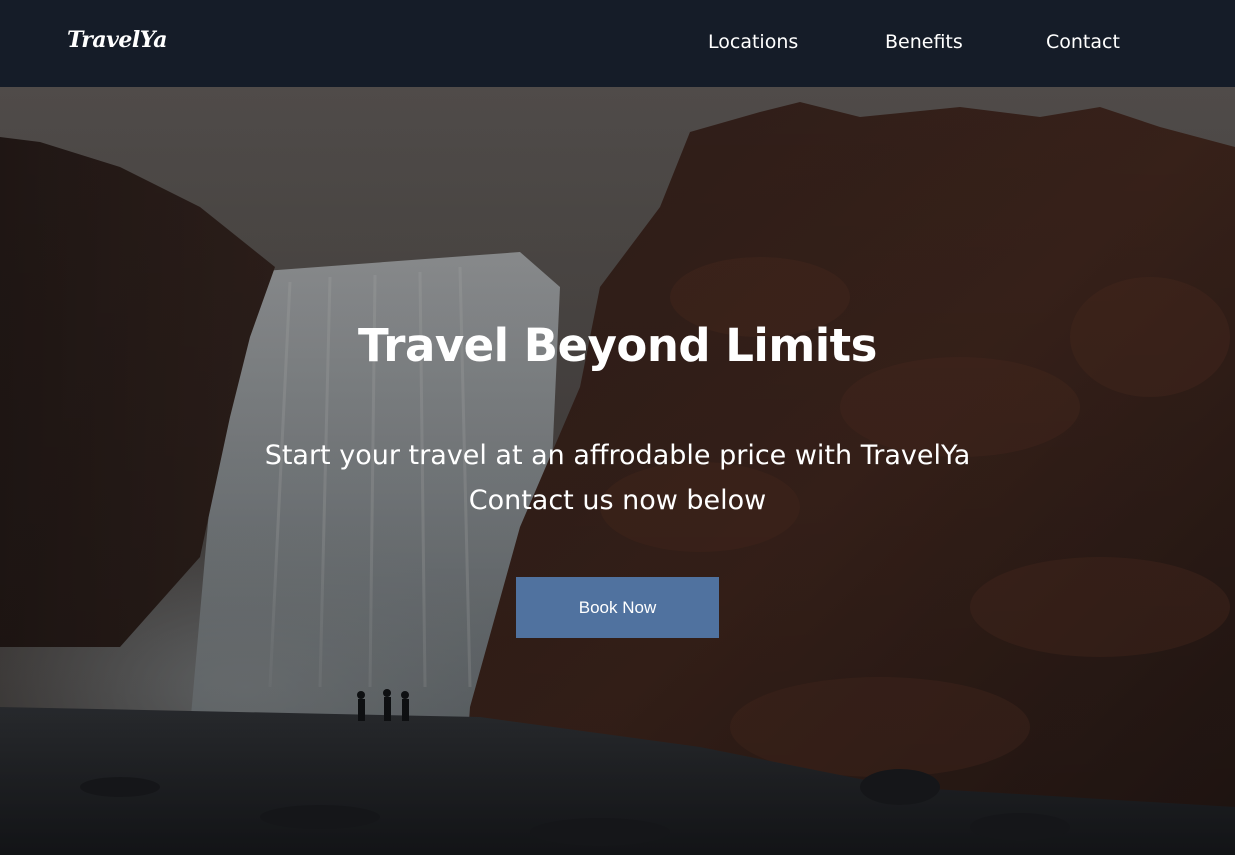  What do you see at coordinates (924, 42) in the screenshot?
I see `nav-link-benefits: Benefits` at bounding box center [924, 42].